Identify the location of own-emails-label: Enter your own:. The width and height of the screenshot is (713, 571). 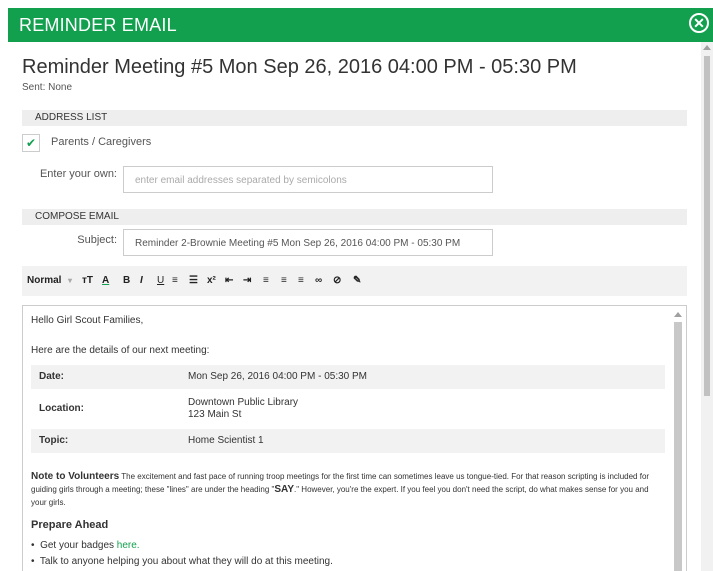
(78, 174).